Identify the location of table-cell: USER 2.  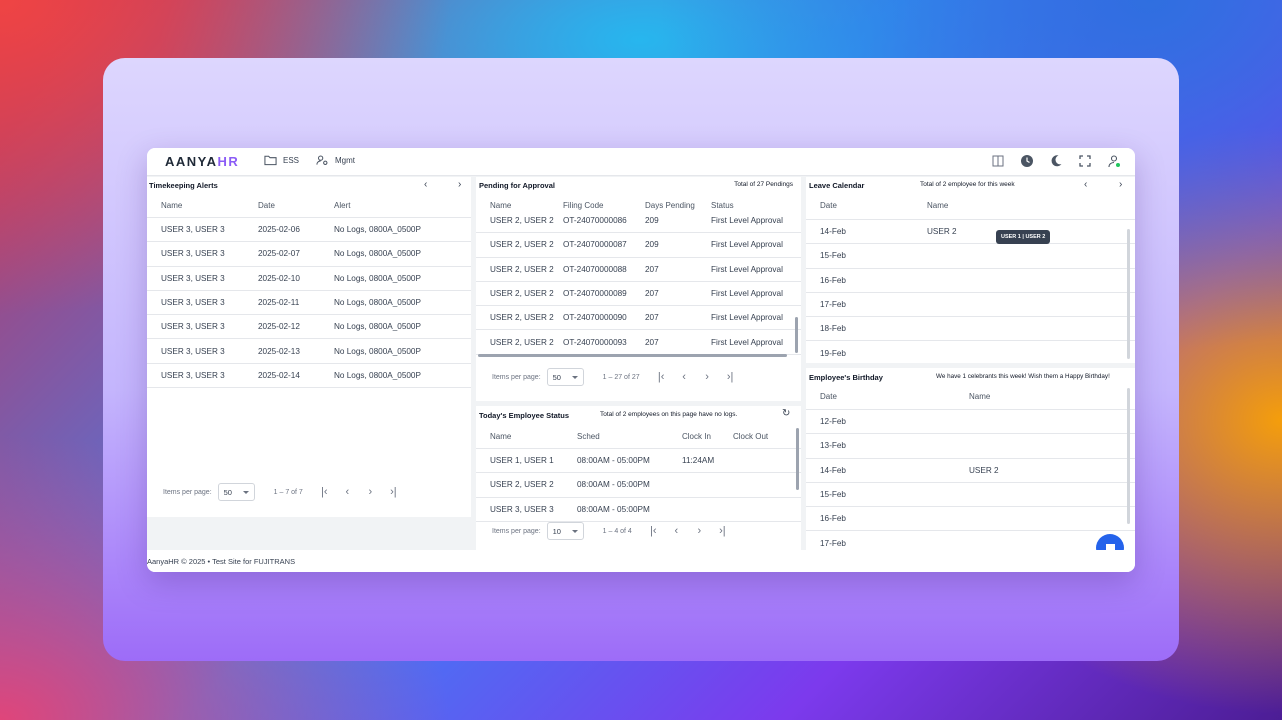
(942, 231).